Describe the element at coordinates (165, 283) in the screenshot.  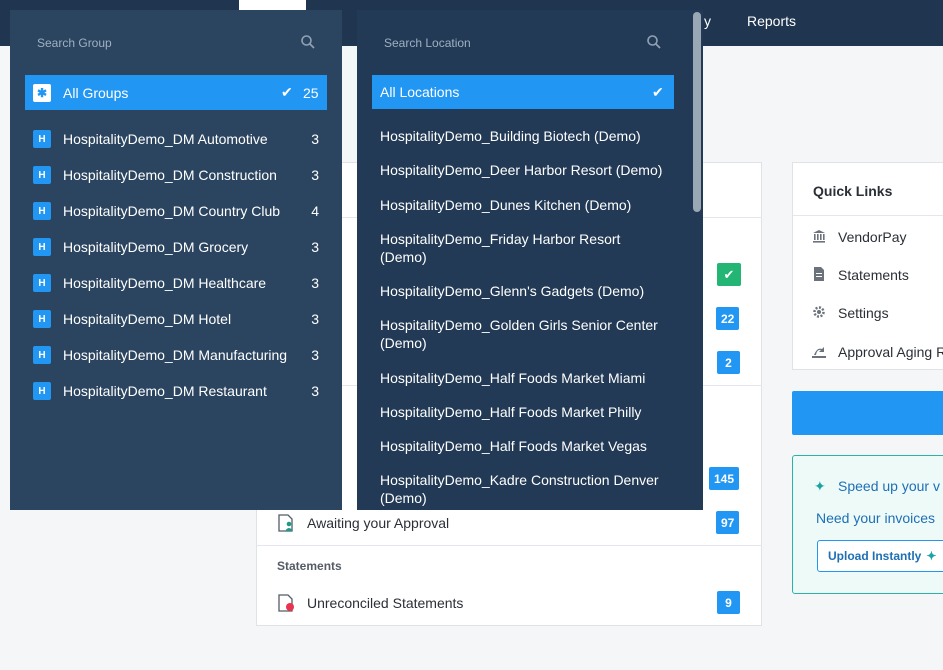
I see `group-item-name: HospitalityDemo_DM Healthcare` at that location.